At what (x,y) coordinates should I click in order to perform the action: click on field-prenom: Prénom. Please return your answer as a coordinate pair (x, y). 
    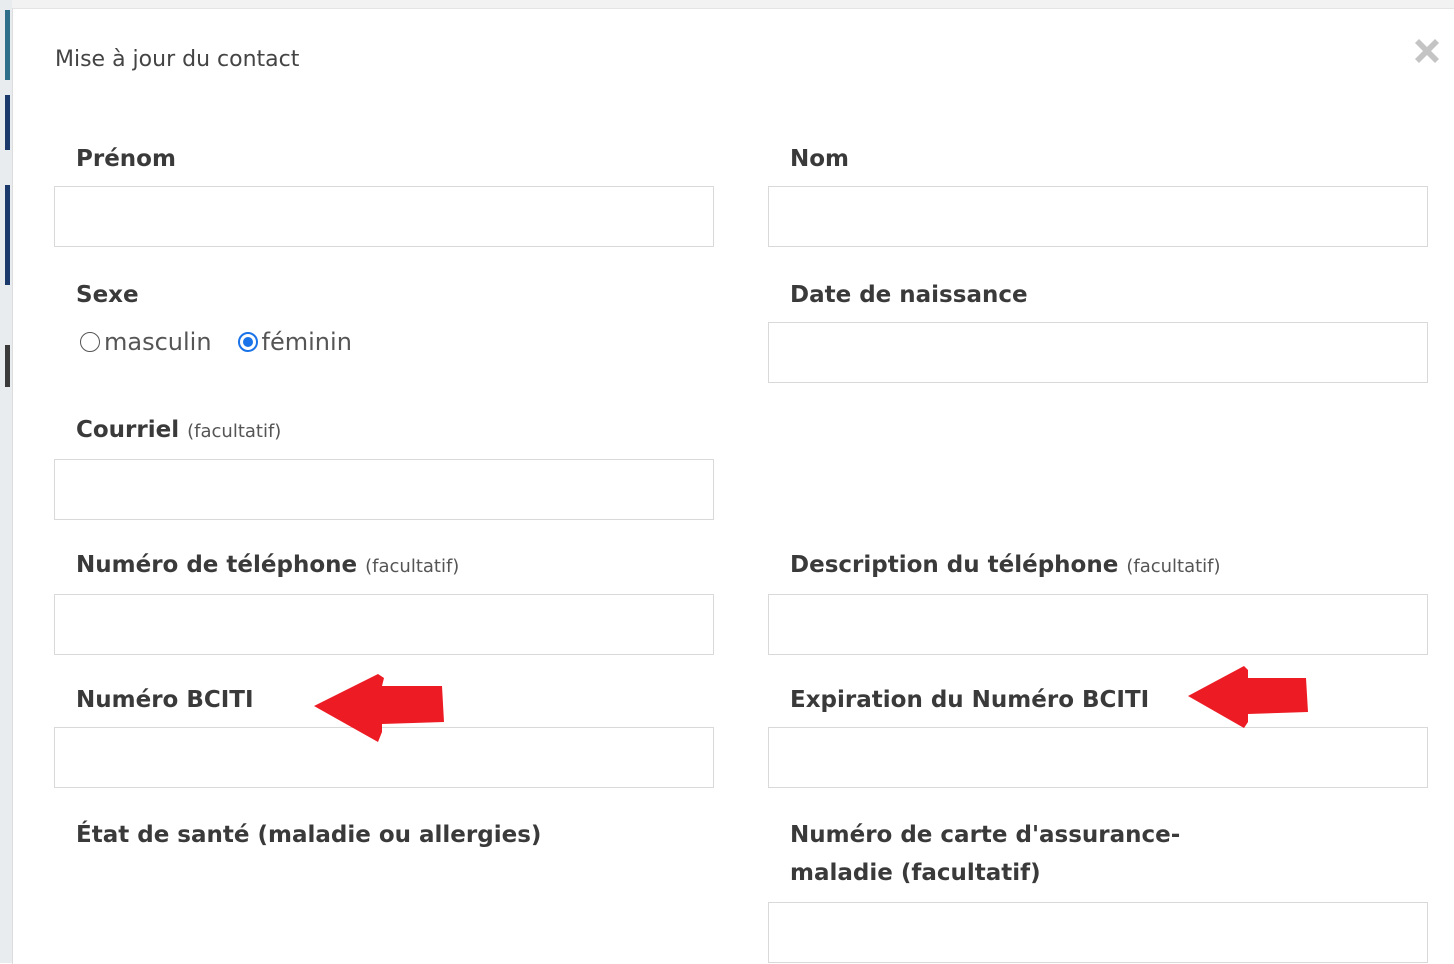
    Looking at the image, I should click on (384, 193).